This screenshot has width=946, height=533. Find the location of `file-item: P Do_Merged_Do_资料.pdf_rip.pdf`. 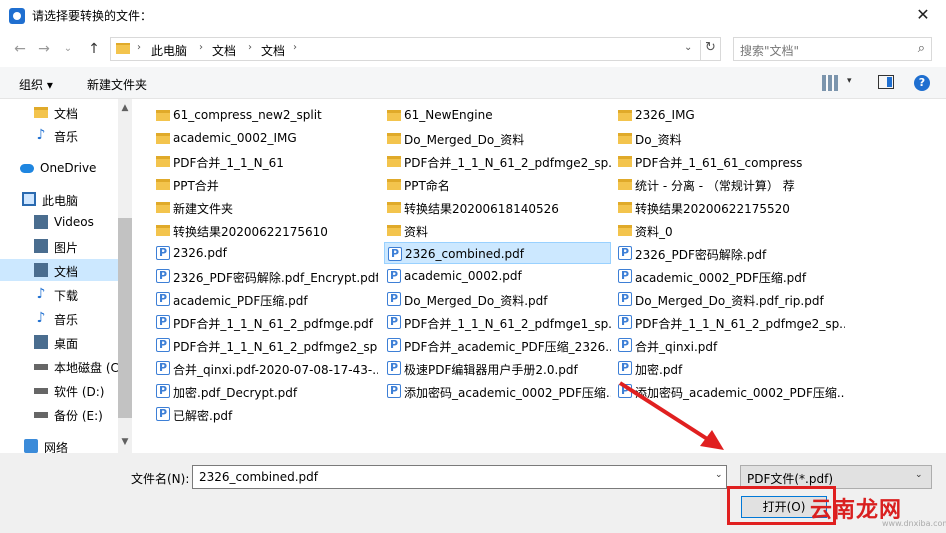

file-item: P Do_Merged_Do_资料.pdf_rip.pdf is located at coordinates (730, 299).